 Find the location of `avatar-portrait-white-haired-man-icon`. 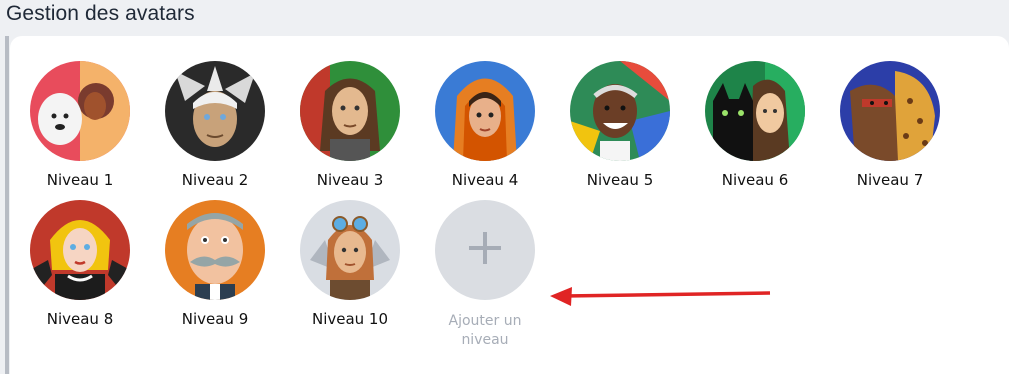

avatar-portrait-white-haired-man-icon is located at coordinates (215, 111).